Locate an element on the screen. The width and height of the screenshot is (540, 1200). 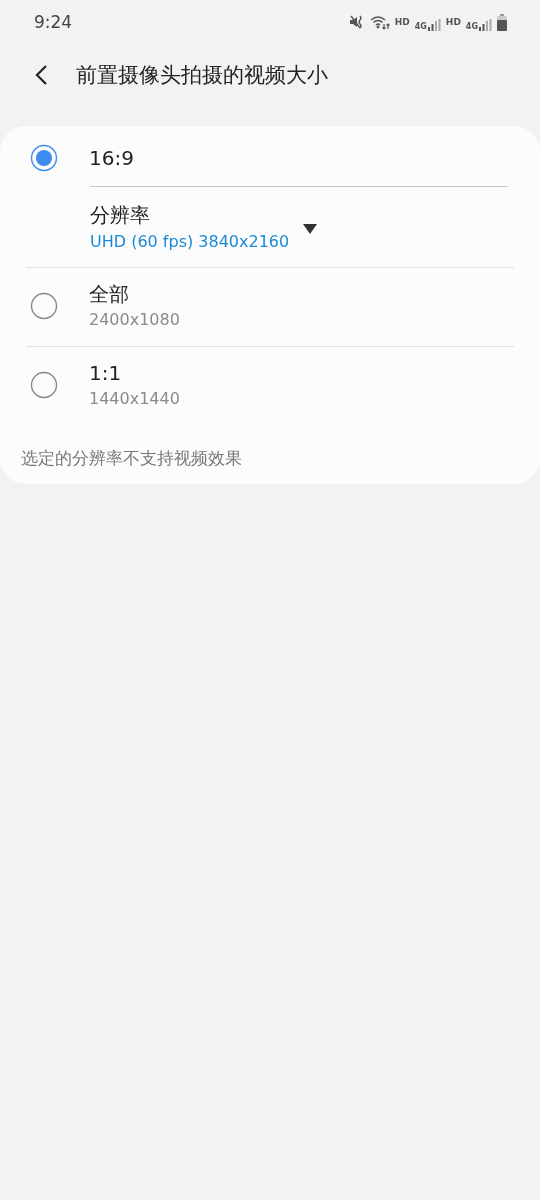
option-detail: 2400x1080 is located at coordinates (134, 320).